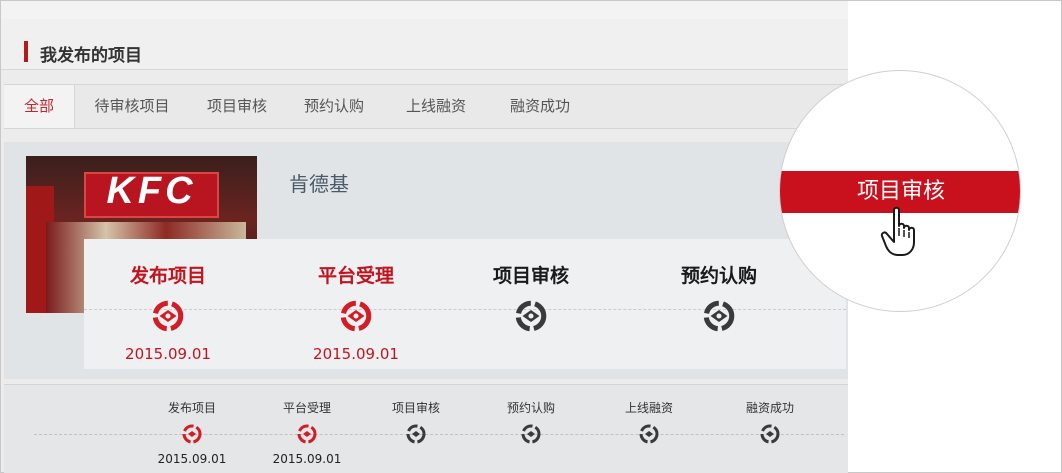  I want to click on step-label: 融资成功, so click(769, 408).